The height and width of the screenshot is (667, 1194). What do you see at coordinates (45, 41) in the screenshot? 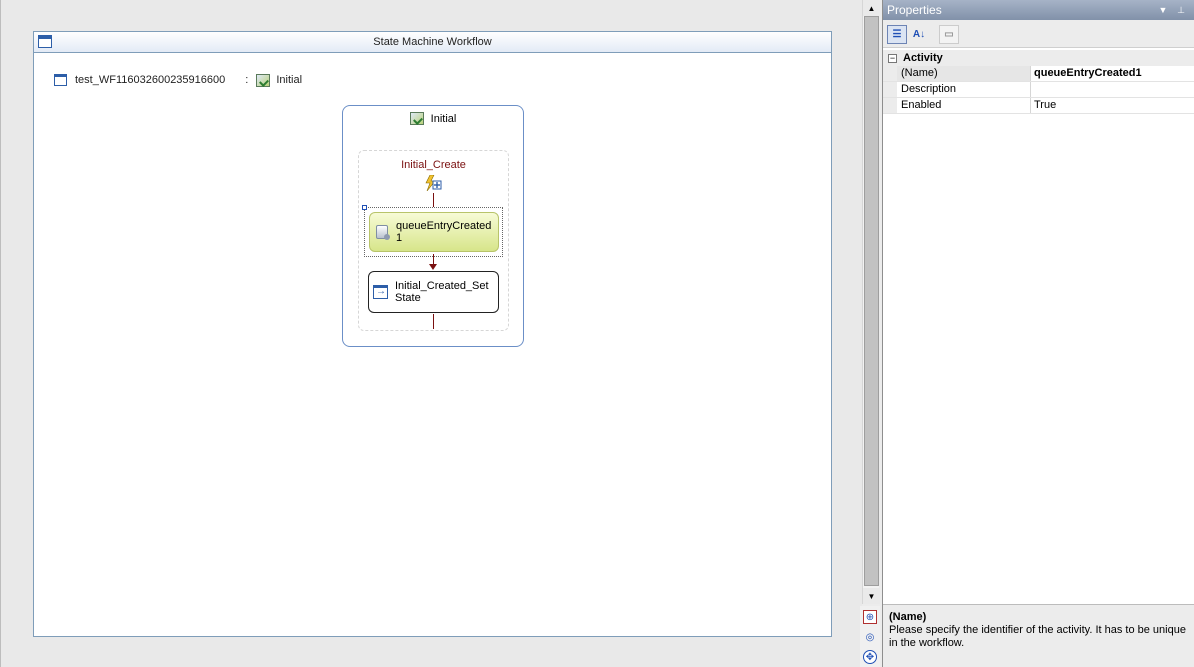
I see `workflow-window-icon` at bounding box center [45, 41].